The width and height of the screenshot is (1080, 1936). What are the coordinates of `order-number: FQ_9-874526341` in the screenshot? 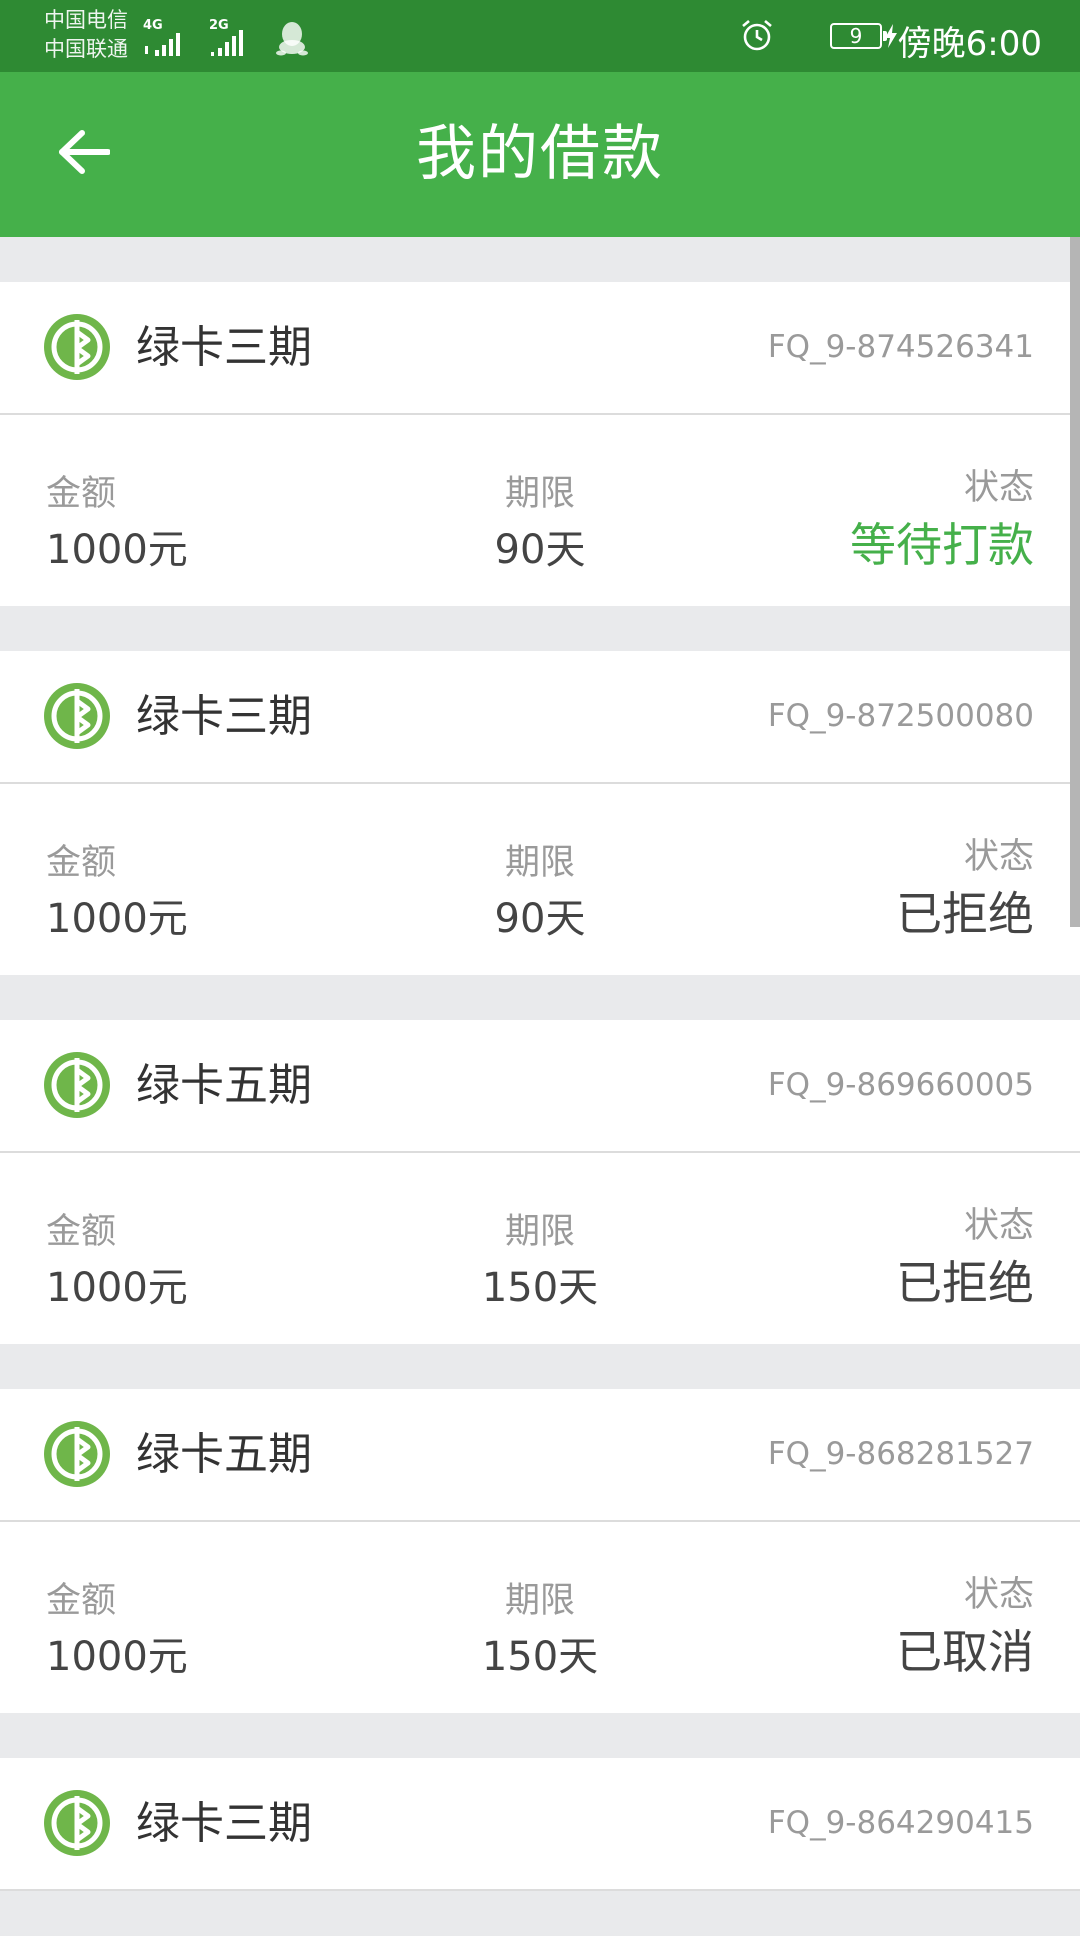 It's located at (900, 347).